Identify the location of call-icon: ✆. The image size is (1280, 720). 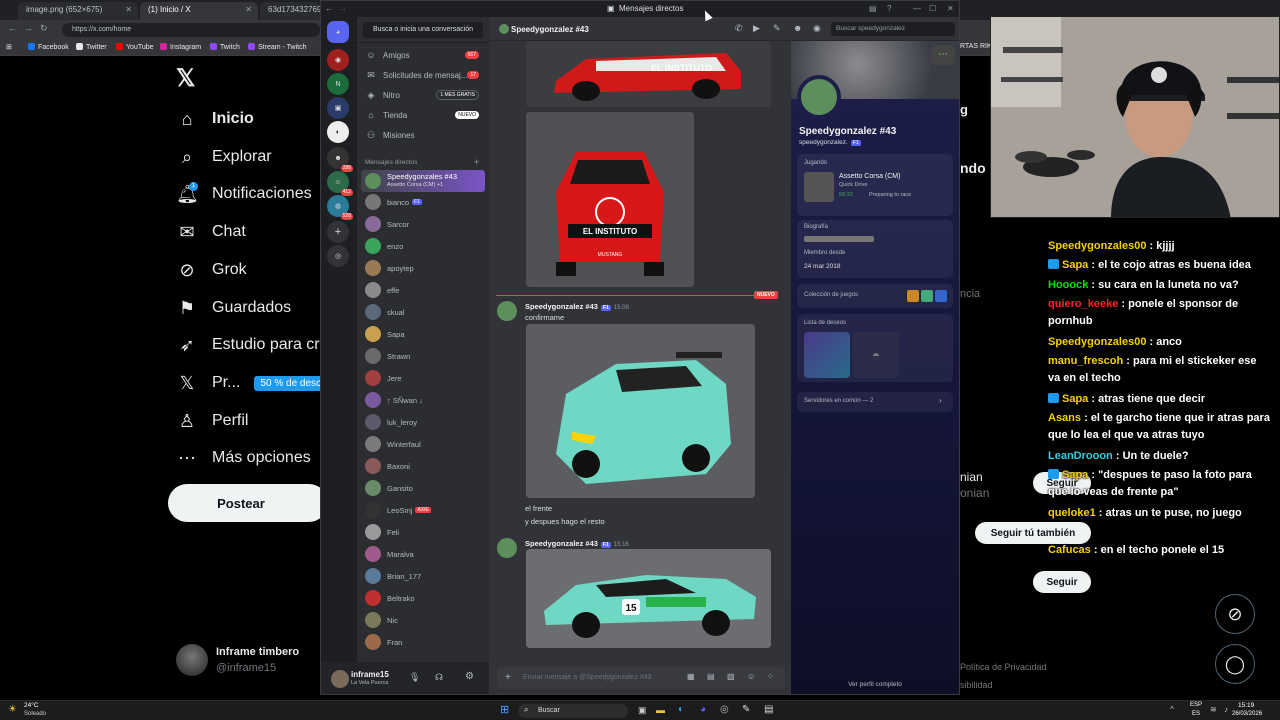
(739, 28).